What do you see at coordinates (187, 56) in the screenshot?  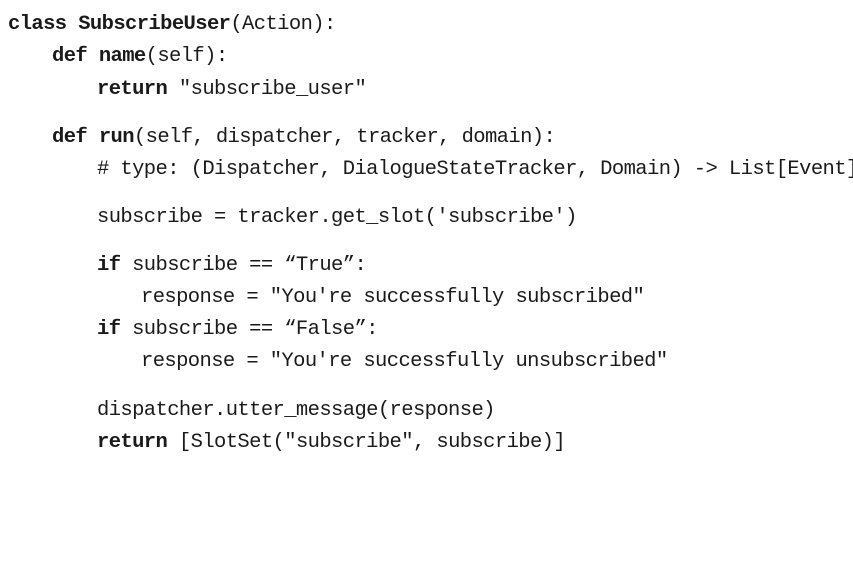 I see `function-params: (self):` at bounding box center [187, 56].